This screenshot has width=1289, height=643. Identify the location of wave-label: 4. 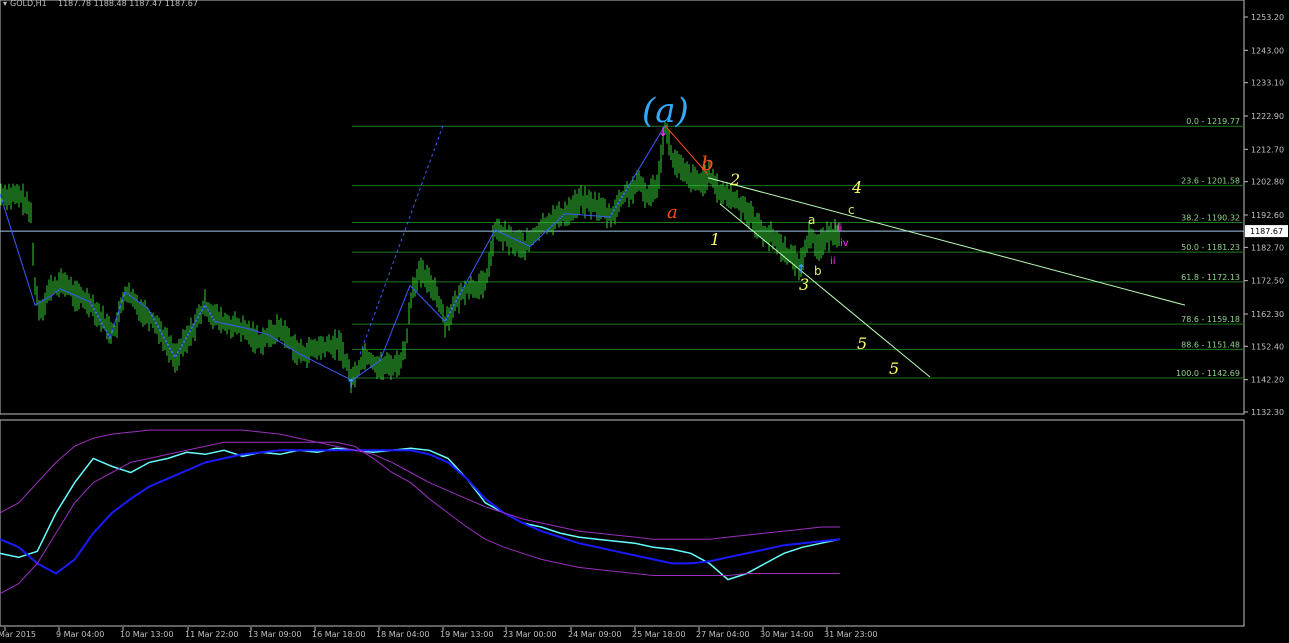
(856, 187).